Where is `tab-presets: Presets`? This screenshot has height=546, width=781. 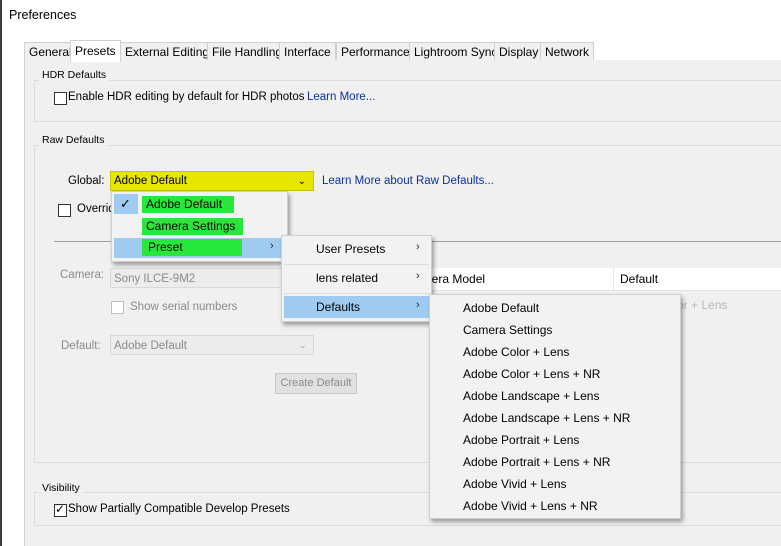 tab-presets: Presets is located at coordinates (95, 51).